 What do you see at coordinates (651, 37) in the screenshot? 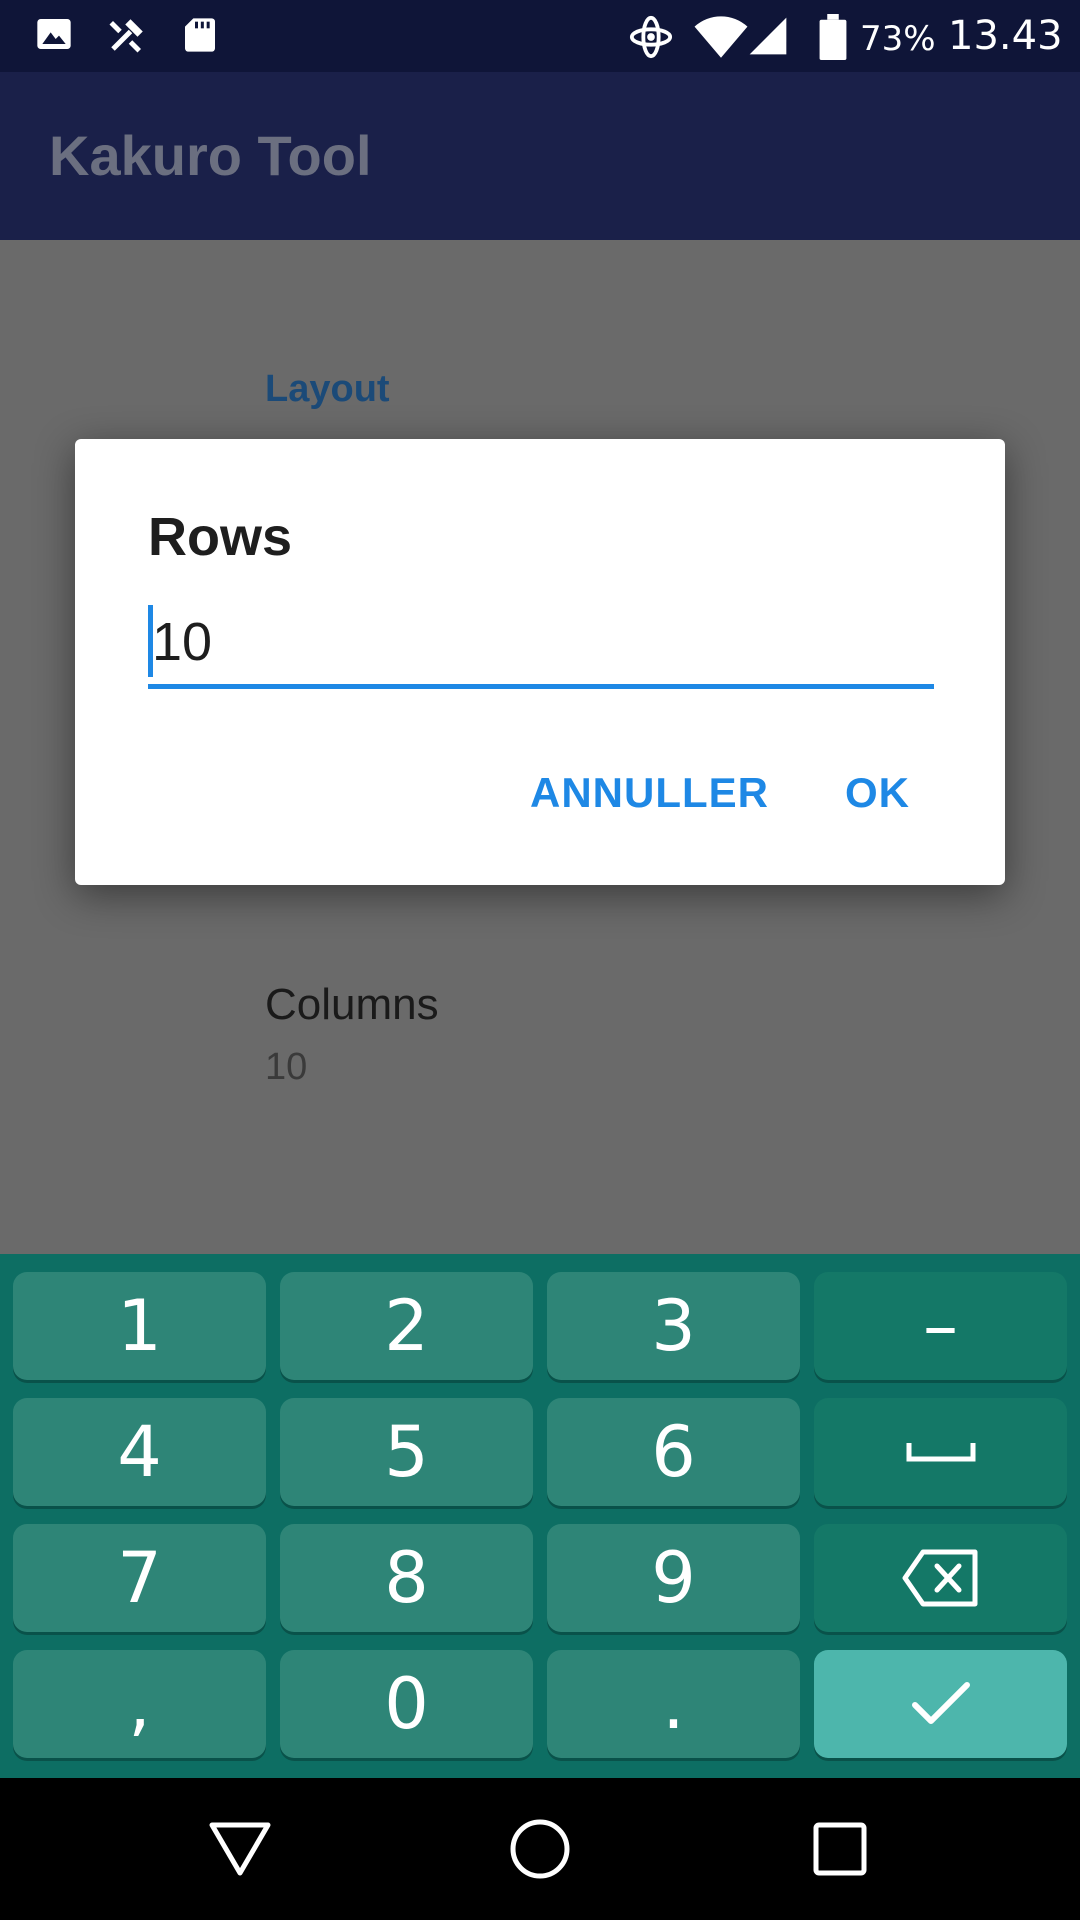
I see `sync-icon` at bounding box center [651, 37].